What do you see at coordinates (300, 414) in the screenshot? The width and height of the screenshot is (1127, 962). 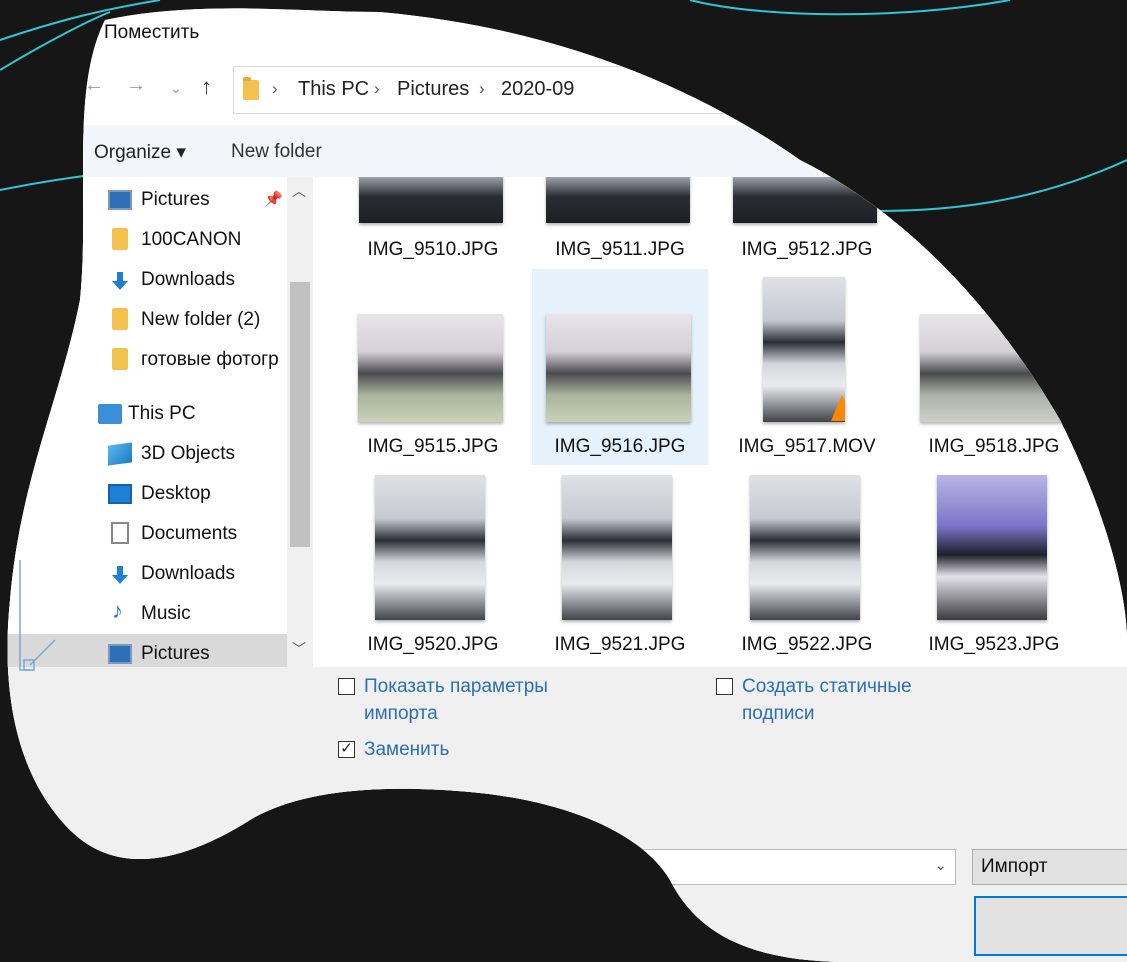 I see `scroll-thumb` at bounding box center [300, 414].